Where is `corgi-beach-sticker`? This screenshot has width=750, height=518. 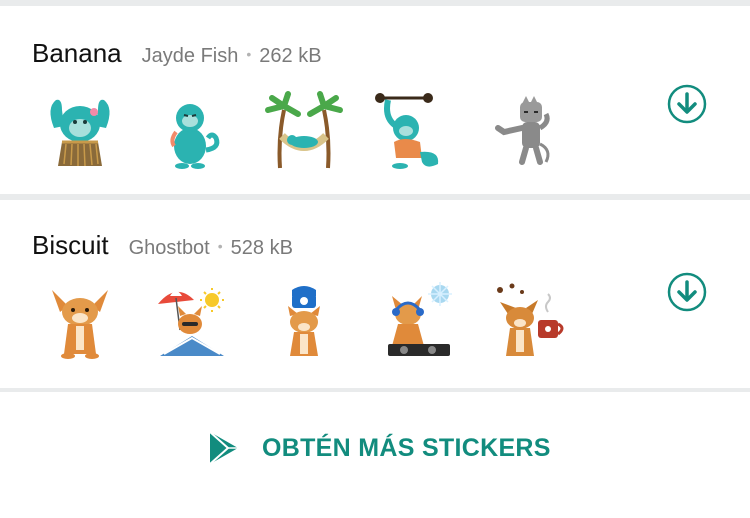
corgi-beach-sticker is located at coordinates (191, 322).